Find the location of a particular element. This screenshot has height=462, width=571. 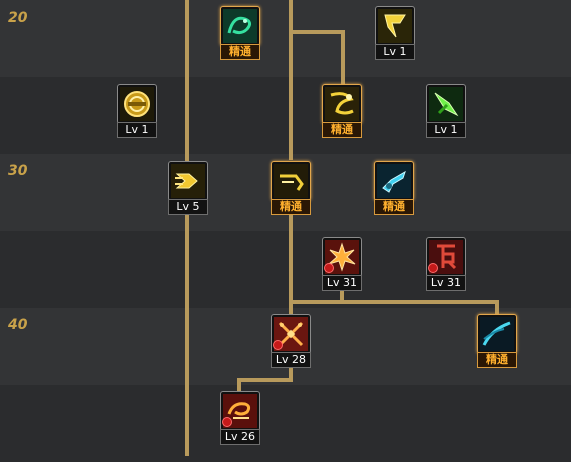

skill-node: Lv 26 is located at coordinates (240, 418).